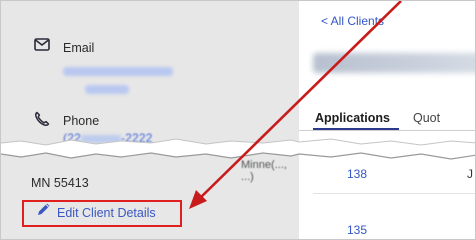 The image size is (476, 240). What do you see at coordinates (352, 21) in the screenshot?
I see `all-clients-link: < All Clients` at bounding box center [352, 21].